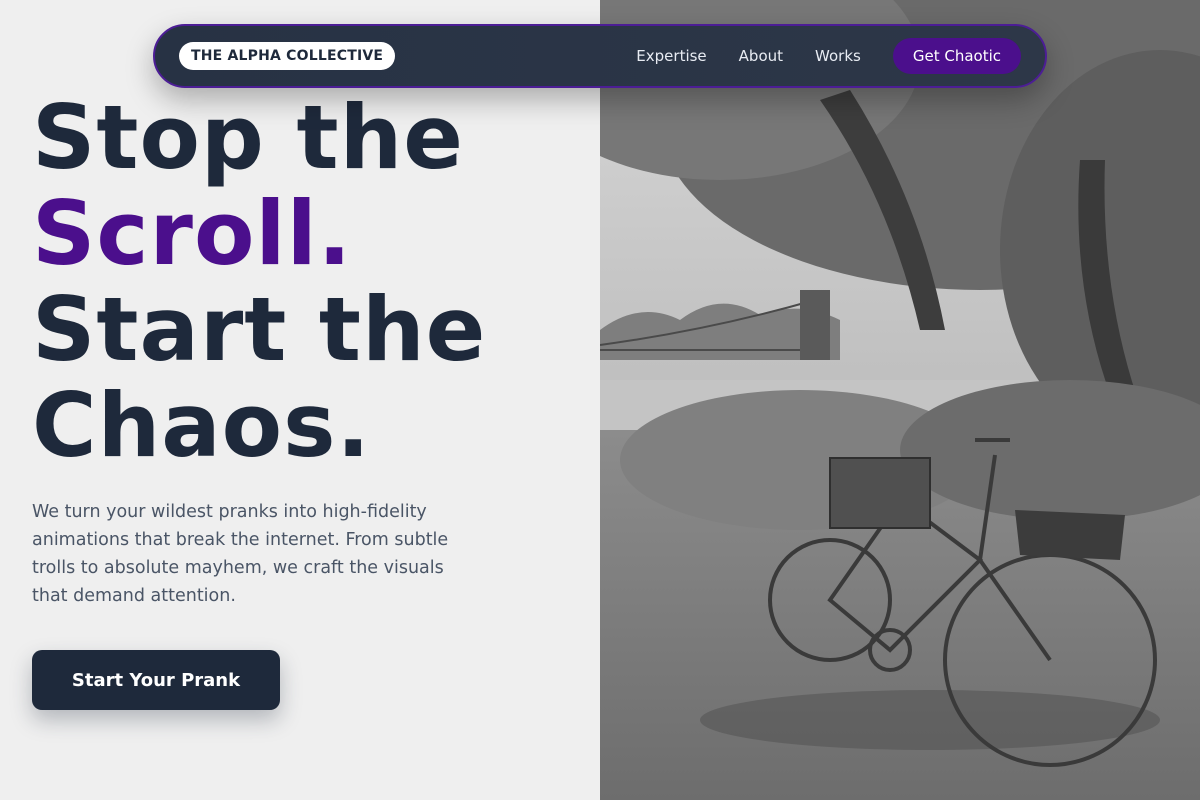 The height and width of the screenshot is (800, 1200). I want to click on brand-logo: THE ALPHA COLLECTIVE, so click(287, 56).